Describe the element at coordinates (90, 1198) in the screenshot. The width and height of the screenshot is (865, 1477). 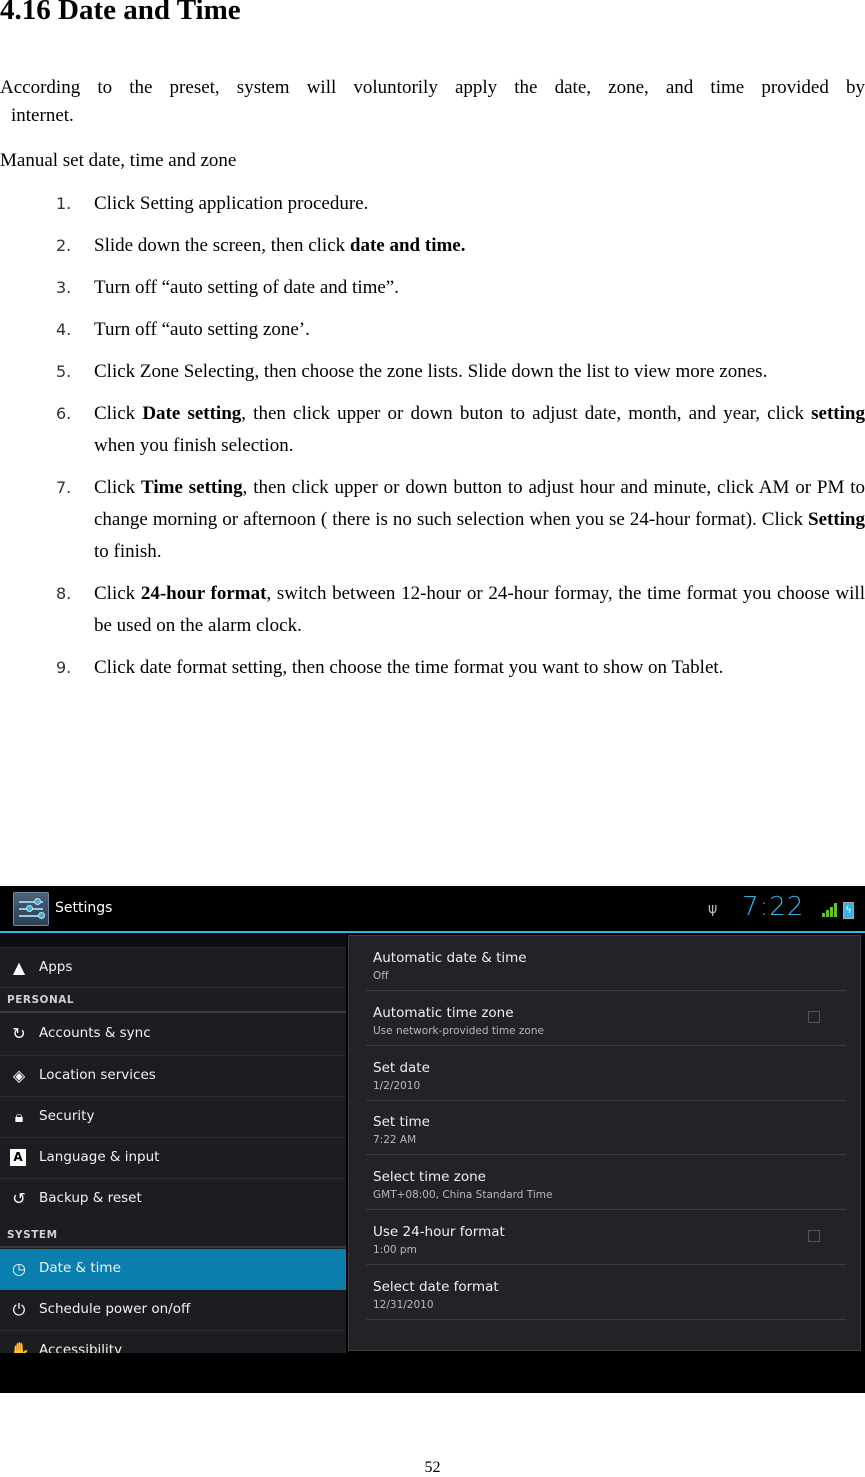
I see `sidebar-item-label: Backup & reset` at that location.